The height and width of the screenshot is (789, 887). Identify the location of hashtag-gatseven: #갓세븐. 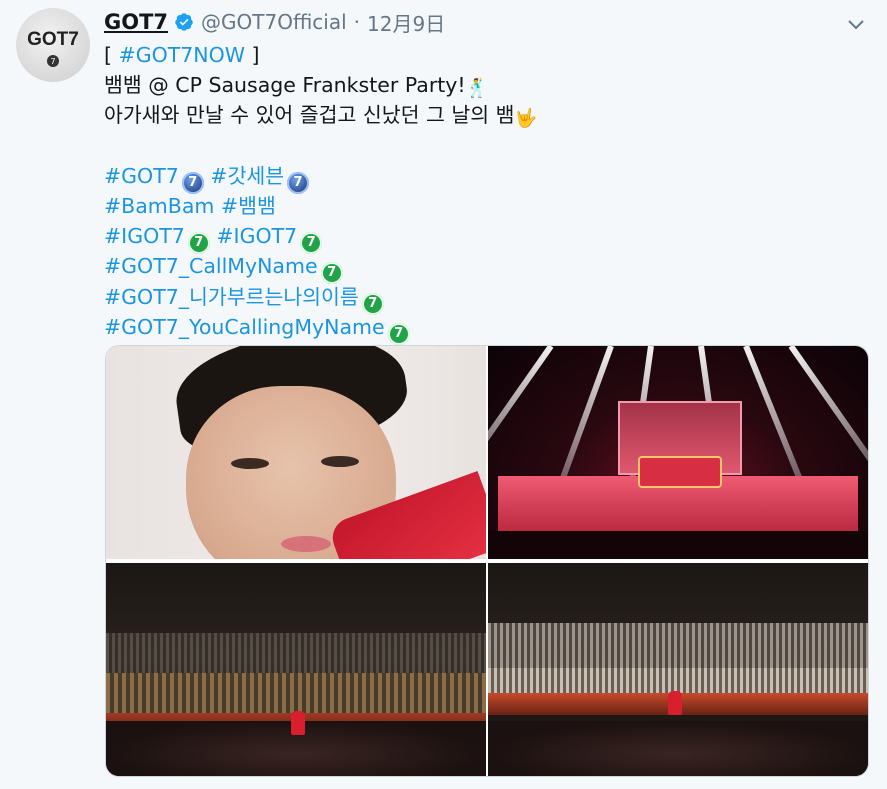
(247, 176).